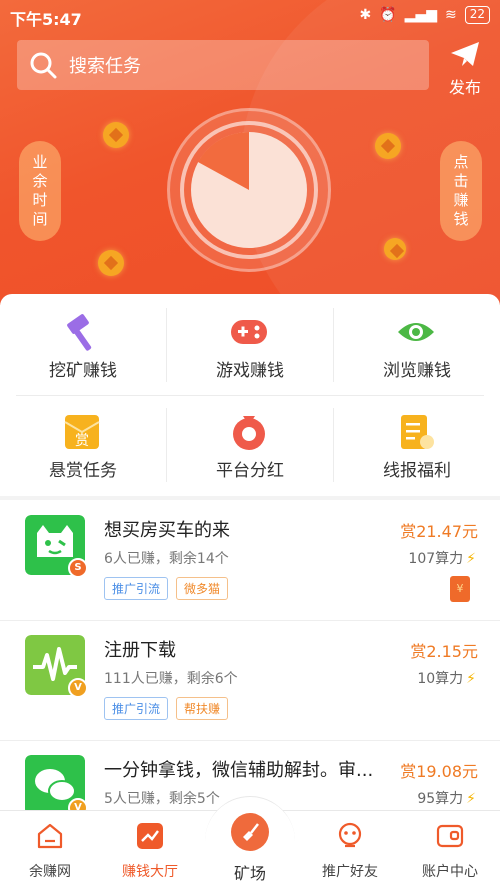 This screenshot has height=889, width=500. I want to click on search-placeholder: 搜索任务, so click(105, 66).